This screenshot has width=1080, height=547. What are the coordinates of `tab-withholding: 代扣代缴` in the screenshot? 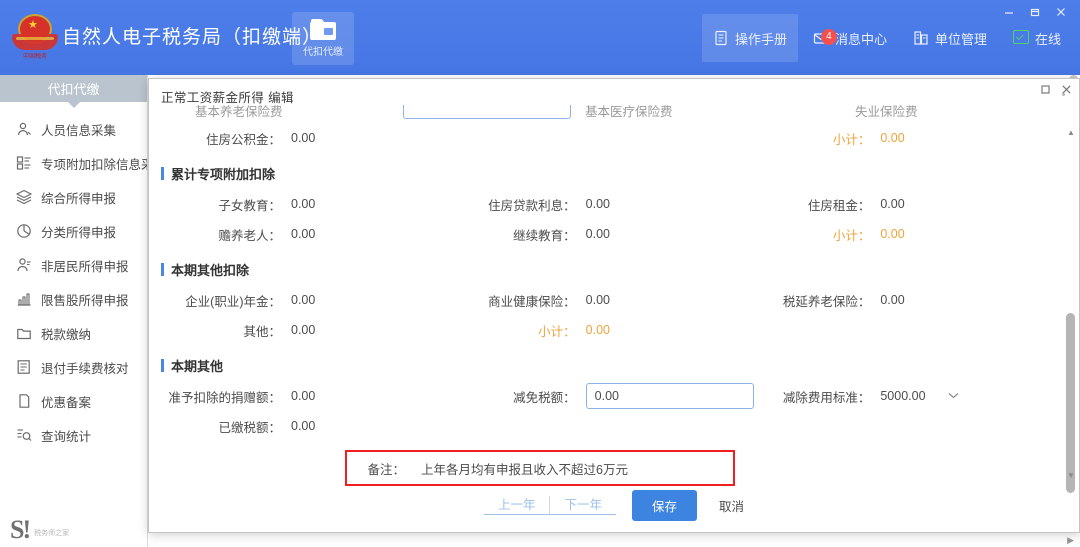 It's located at (323, 38).